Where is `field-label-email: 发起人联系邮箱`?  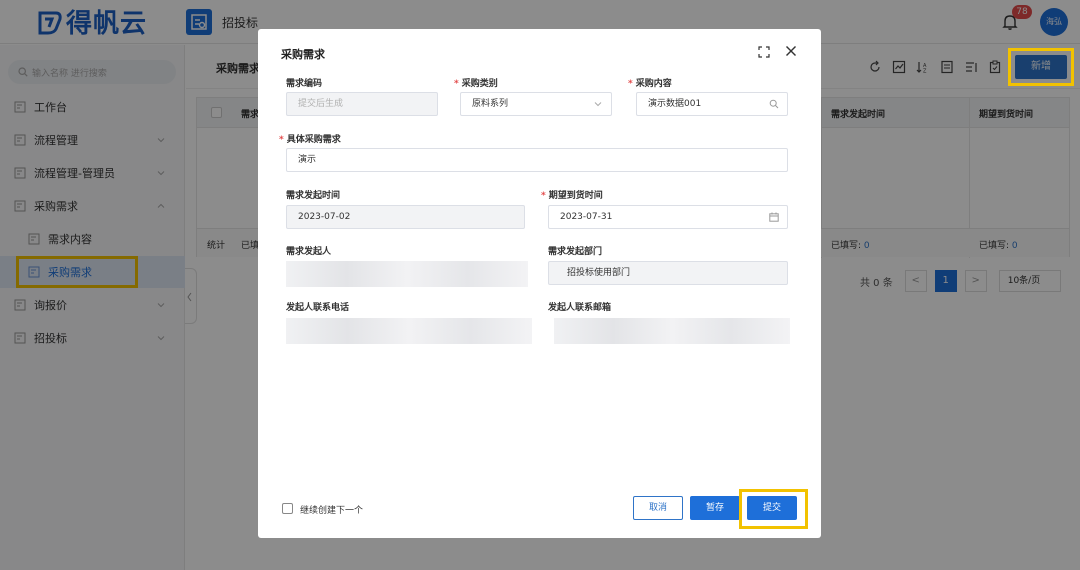 field-label-email: 发起人联系邮箱 is located at coordinates (580, 308).